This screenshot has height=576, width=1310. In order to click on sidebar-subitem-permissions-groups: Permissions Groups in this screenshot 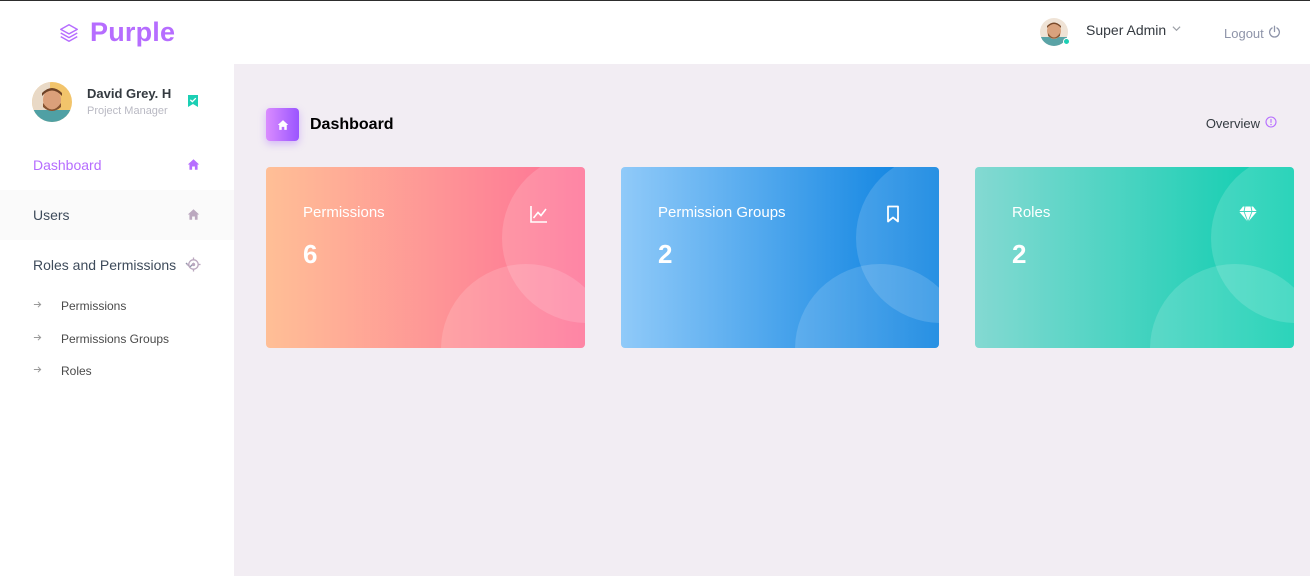, I will do `click(128, 339)`.